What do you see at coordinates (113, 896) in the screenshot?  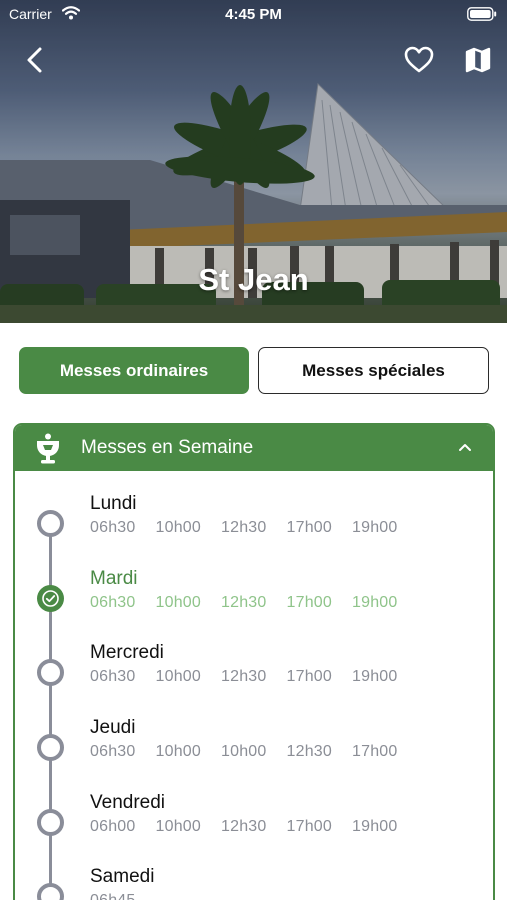 I see `mass-time: 06h45` at bounding box center [113, 896].